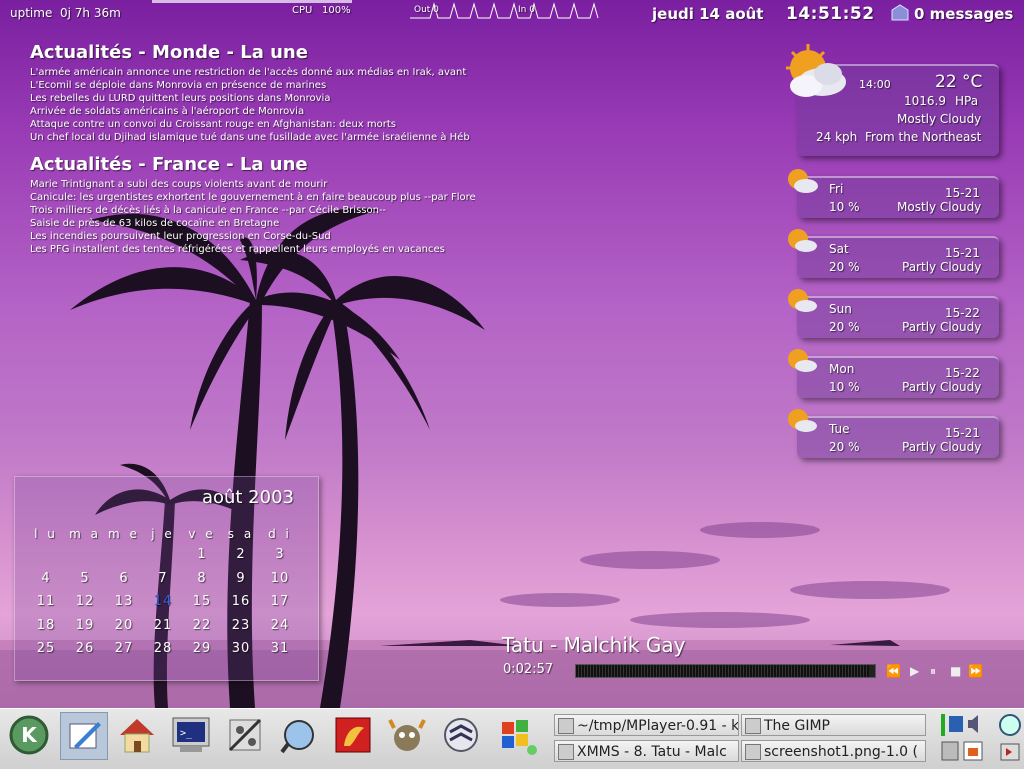 The height and width of the screenshot is (769, 1024). I want to click on calendar-day: 17, so click(280, 601).